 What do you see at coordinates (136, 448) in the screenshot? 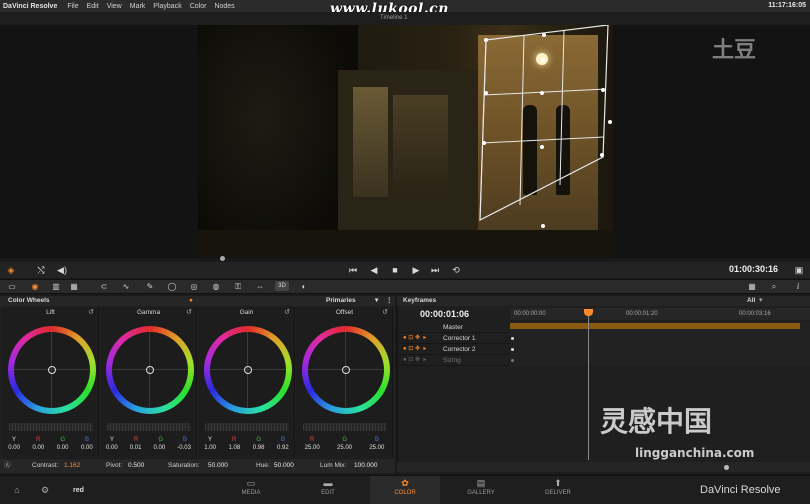
I see `value-r: 0.01` at bounding box center [136, 448].